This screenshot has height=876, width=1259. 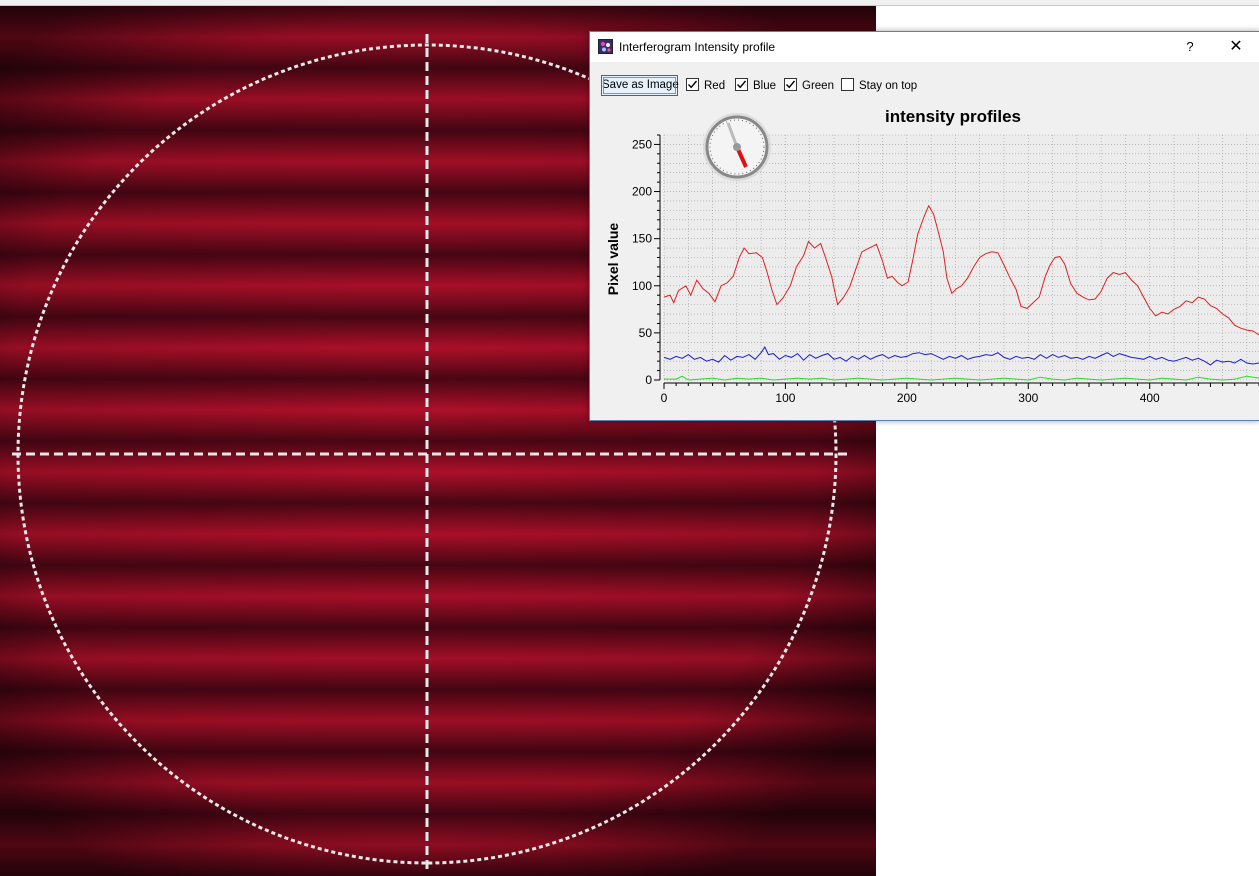 What do you see at coordinates (818, 86) in the screenshot?
I see `green-checkbox-label: Green` at bounding box center [818, 86].